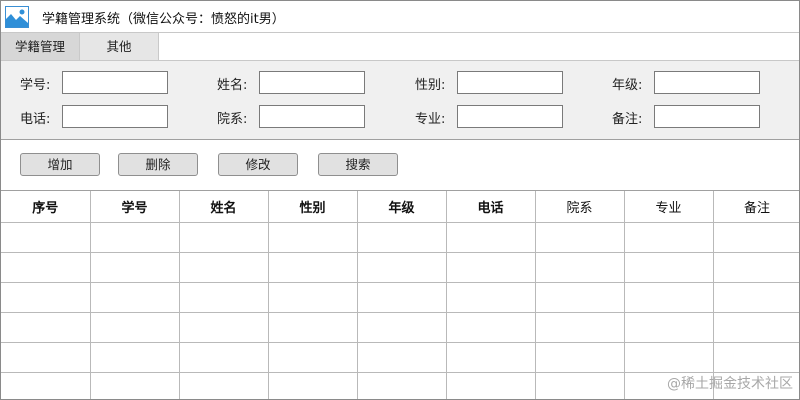 The width and height of the screenshot is (800, 400). Describe the element at coordinates (312, 82) in the screenshot. I see `name-input` at that location.